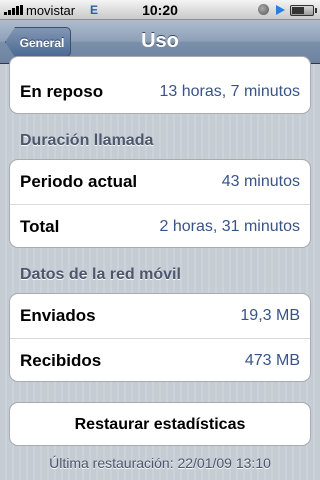 This screenshot has height=480, width=320. What do you see at coordinates (229, 91) in the screenshot?
I see `standby-value: 13 horas, 7 minutos` at bounding box center [229, 91].